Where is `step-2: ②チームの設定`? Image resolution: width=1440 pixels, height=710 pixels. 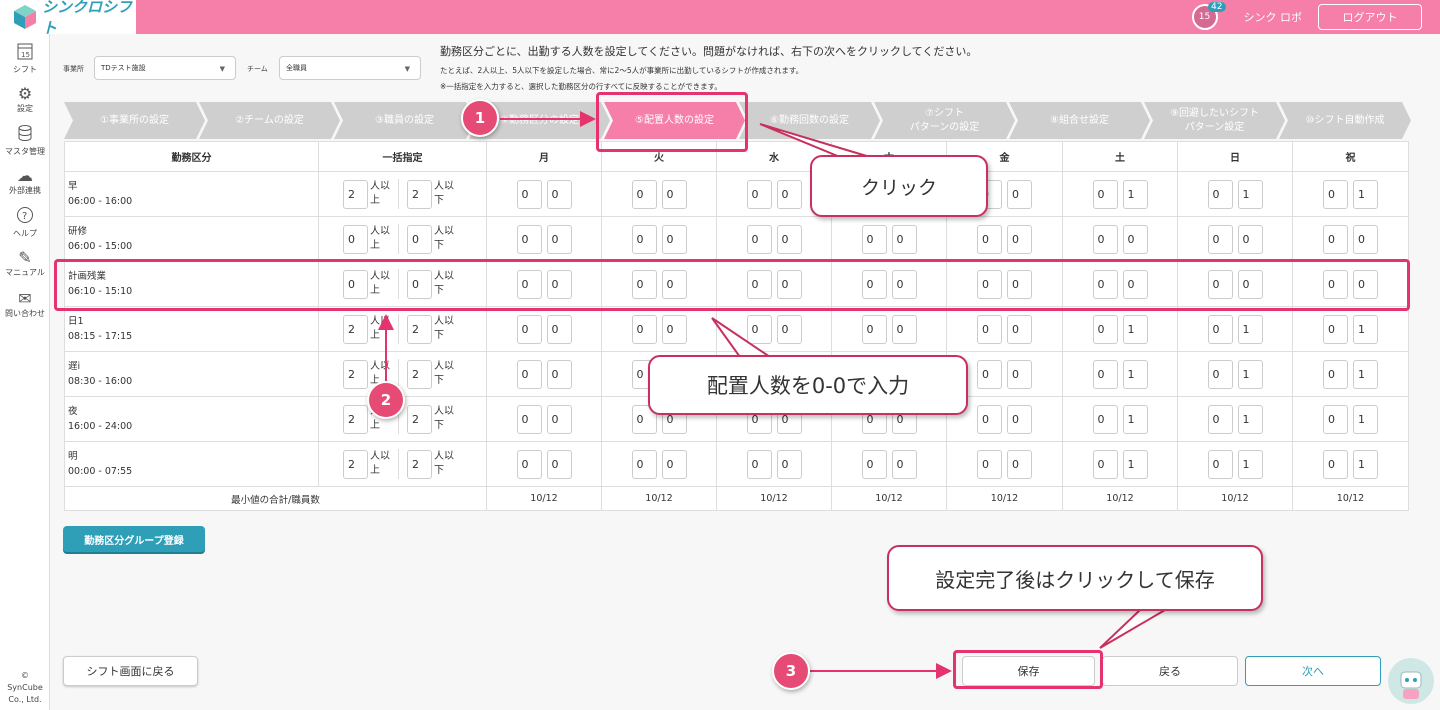 step-2: ②チームの設定 is located at coordinates (269, 120).